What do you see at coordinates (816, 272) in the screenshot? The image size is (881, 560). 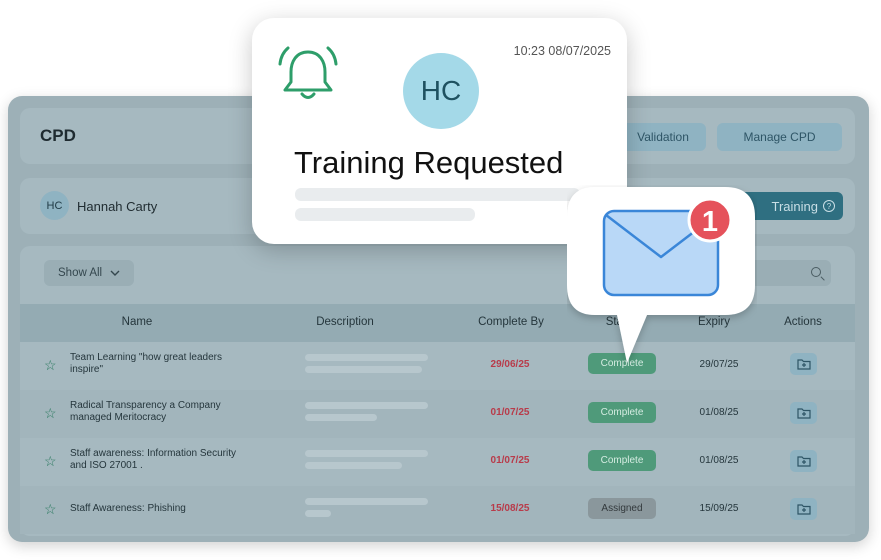 I see `search-icon` at bounding box center [816, 272].